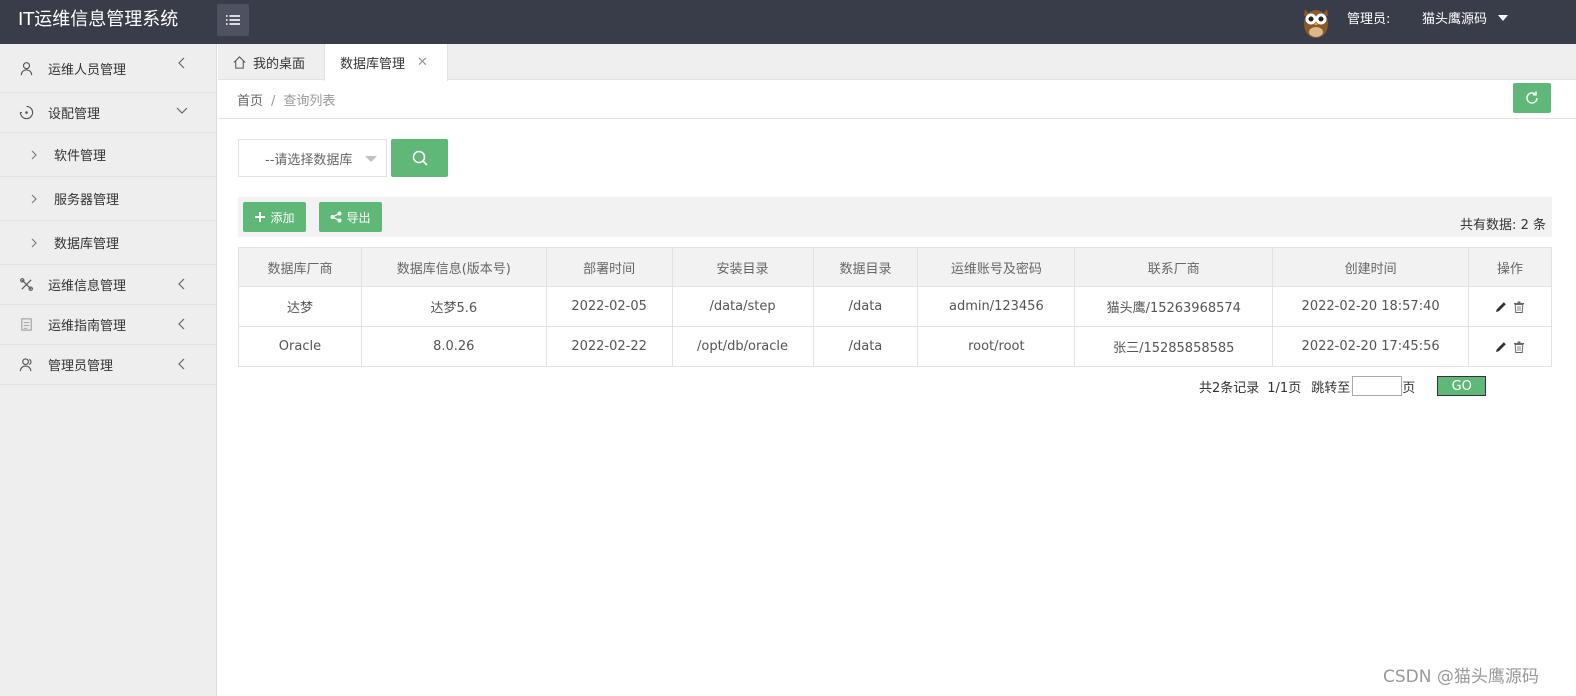  Describe the element at coordinates (1510, 267) in the screenshot. I see `column-header: 操作` at that location.